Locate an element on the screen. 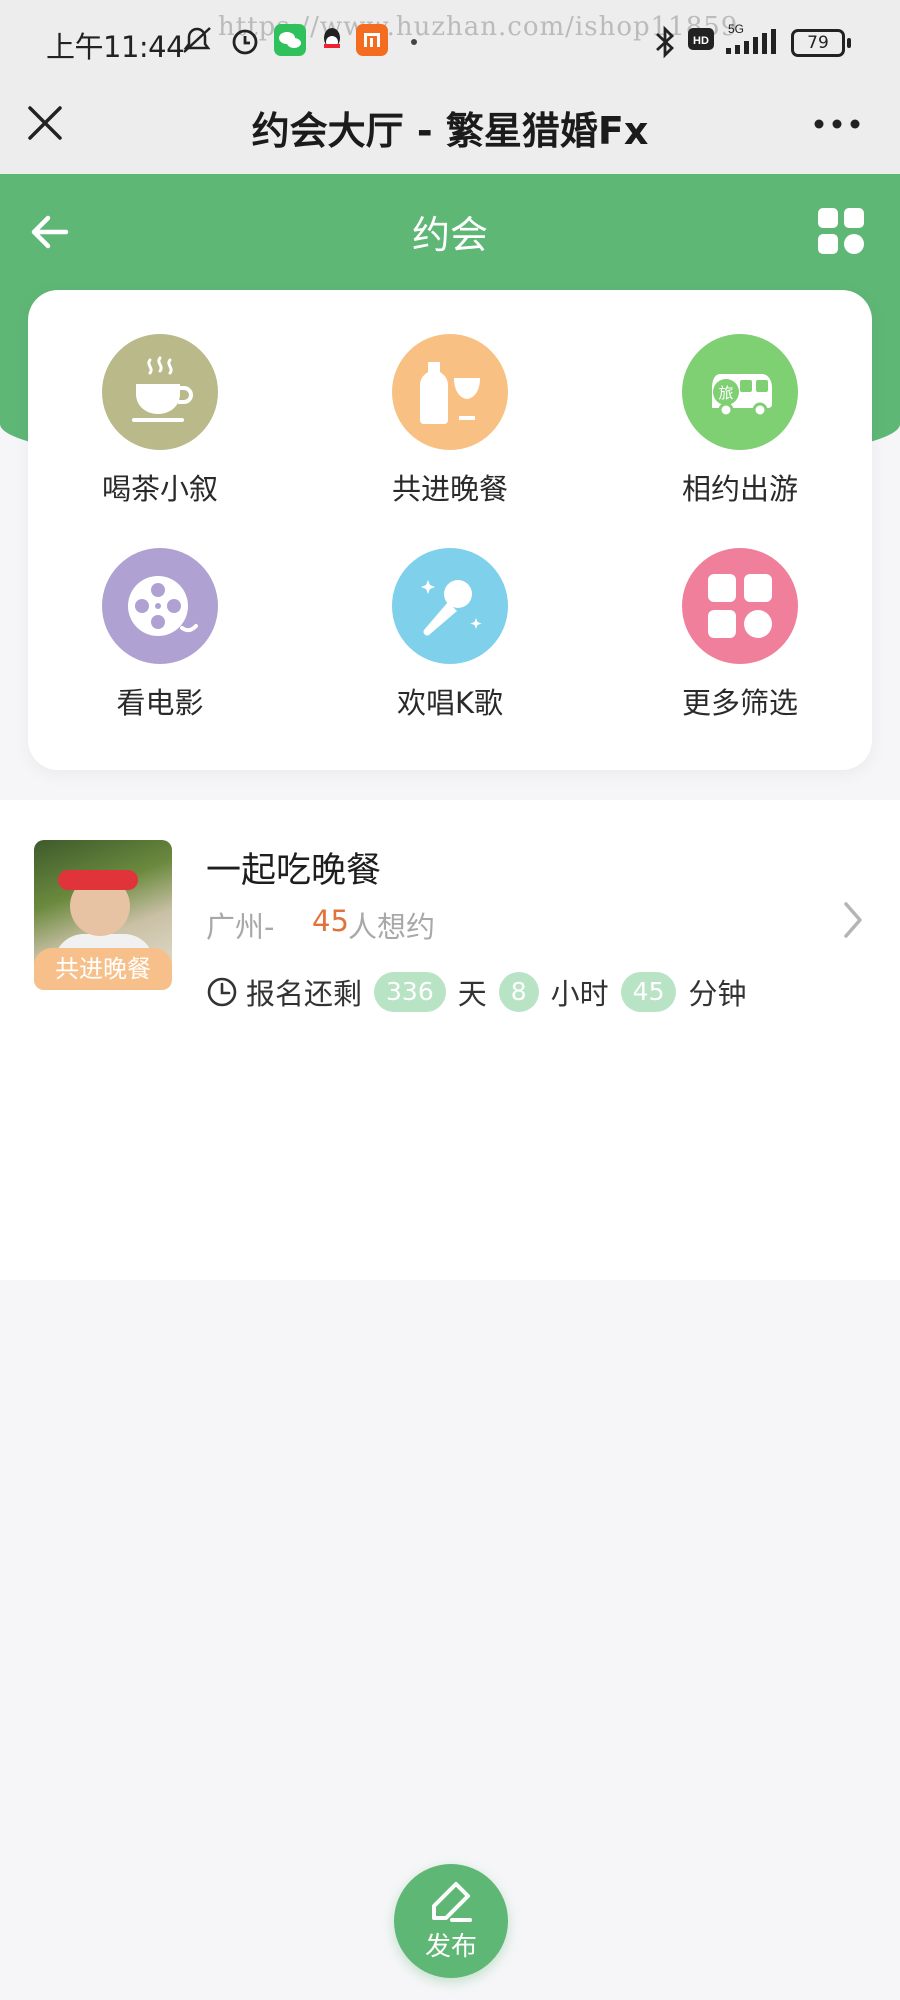 The width and height of the screenshot is (900, 2000). registration-countdown: 报名还剩 336 天 8 小时 45 分钟 is located at coordinates (476, 992).